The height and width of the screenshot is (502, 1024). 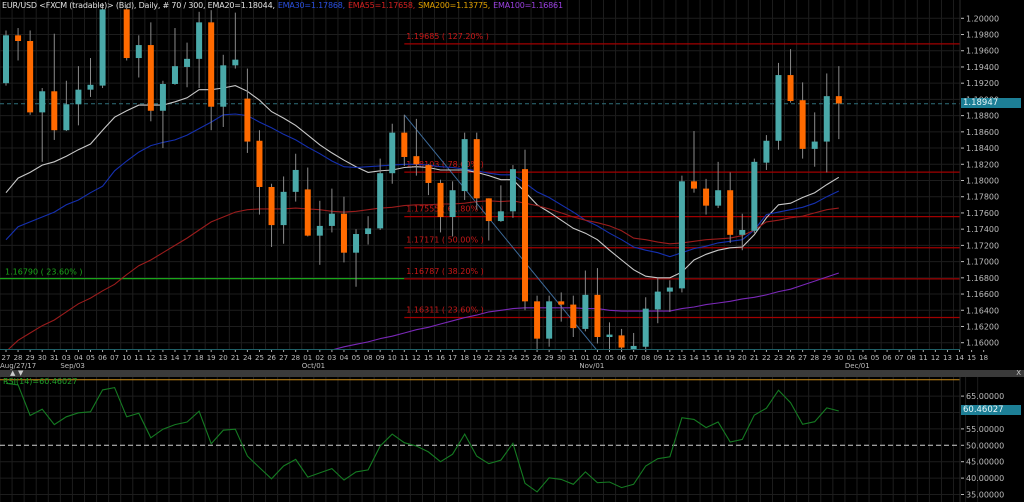 I want to click on green-level-label: 1.16790 ( 23.60% ), so click(x=43, y=272).